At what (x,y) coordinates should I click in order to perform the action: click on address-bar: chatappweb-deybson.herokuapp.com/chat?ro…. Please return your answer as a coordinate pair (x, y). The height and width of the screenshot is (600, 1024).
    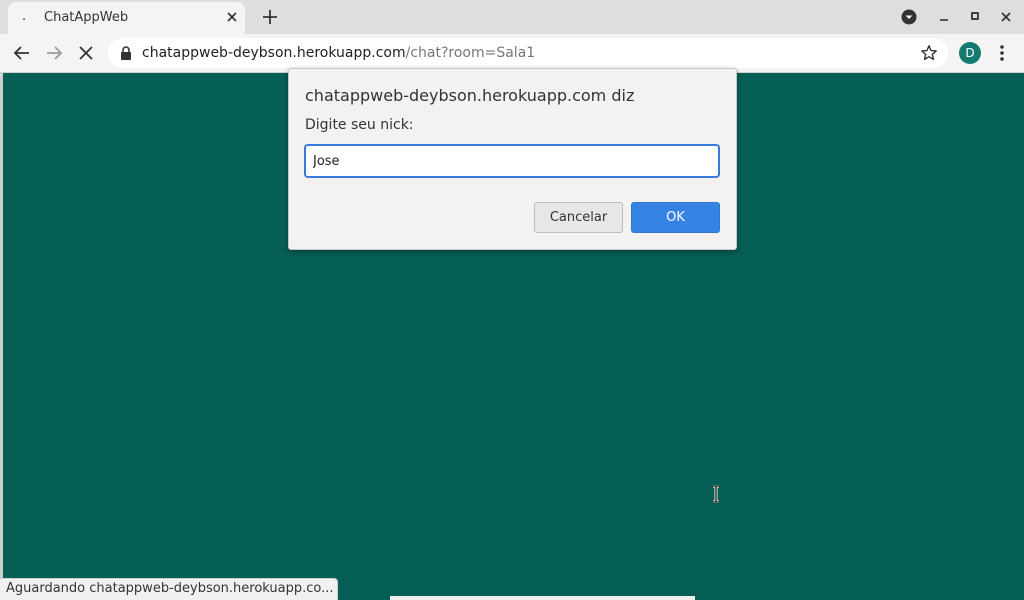
    Looking at the image, I should click on (528, 53).